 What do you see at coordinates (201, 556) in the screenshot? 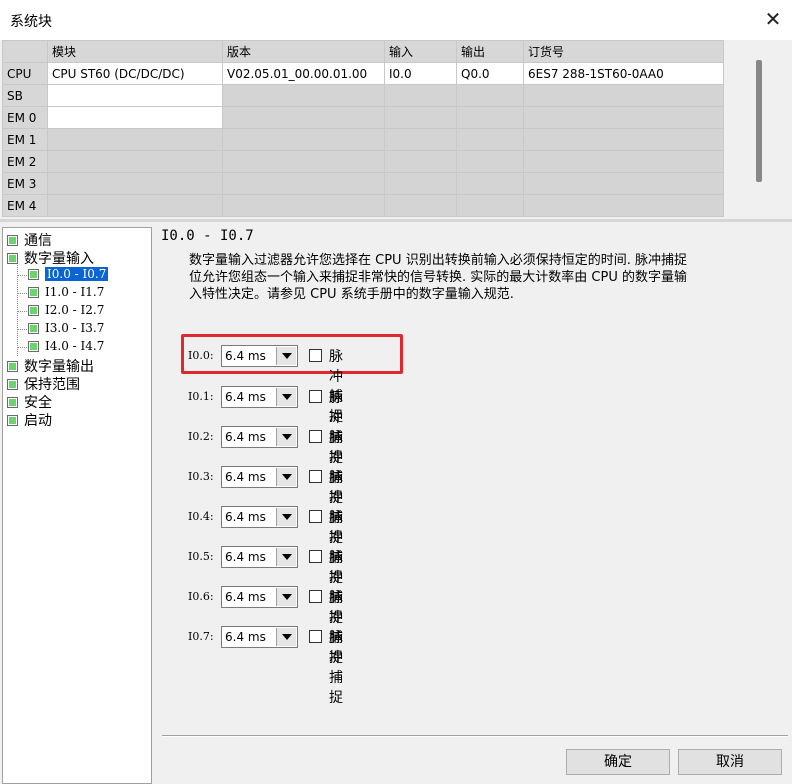
I see `input-label: I0.5:` at bounding box center [201, 556].